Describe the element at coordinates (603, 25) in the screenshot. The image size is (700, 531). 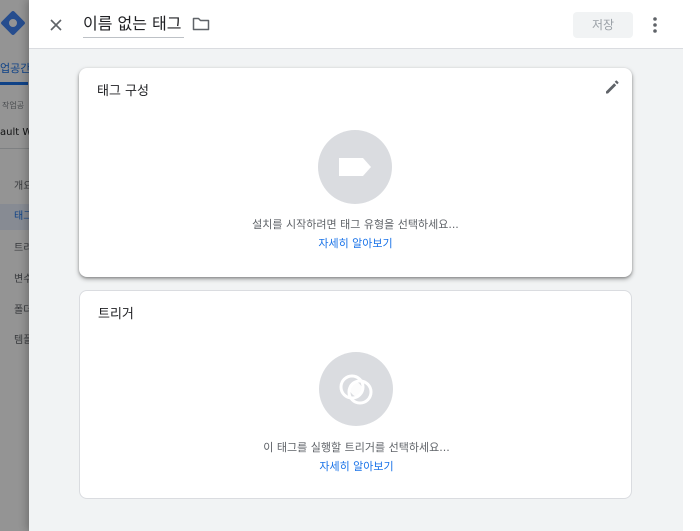
I see `save-button: 저장` at that location.